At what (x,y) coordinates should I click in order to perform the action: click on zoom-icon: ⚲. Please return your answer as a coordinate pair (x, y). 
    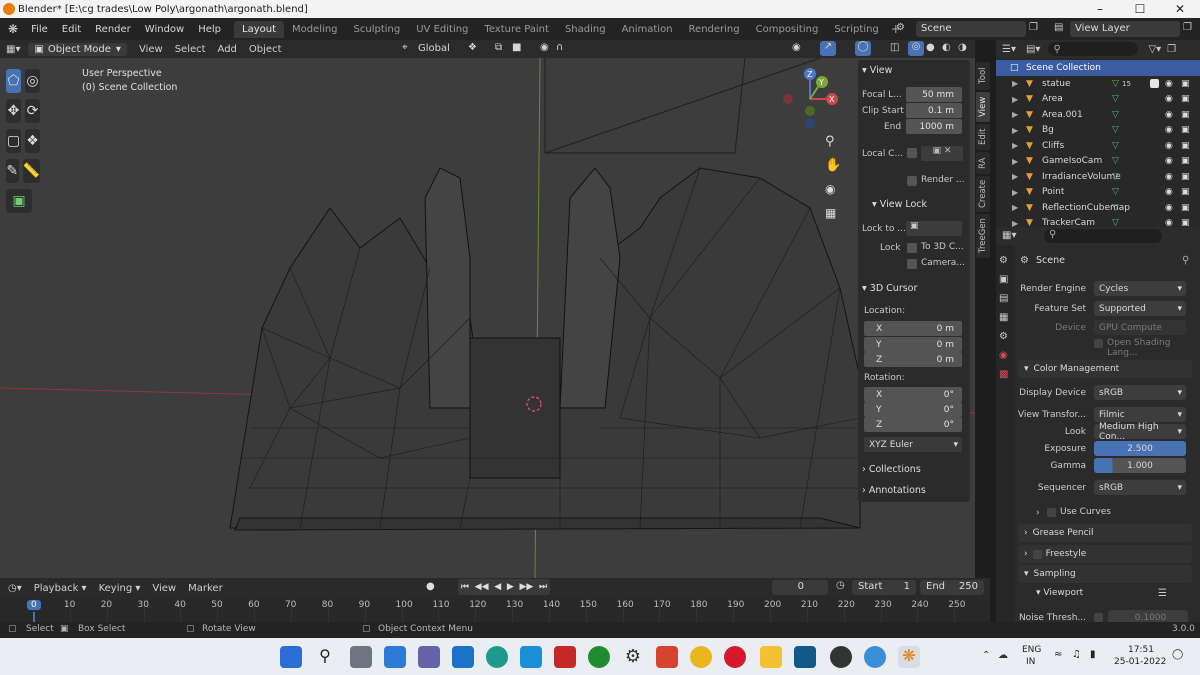
    Looking at the image, I should click on (830, 141).